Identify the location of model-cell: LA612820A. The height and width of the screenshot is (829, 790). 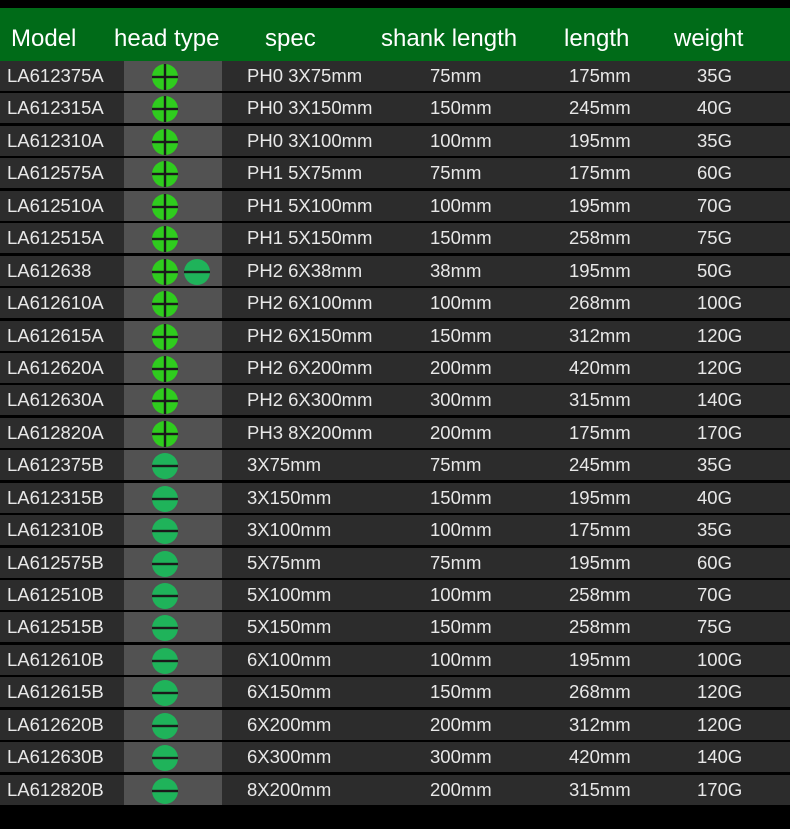
(55, 432).